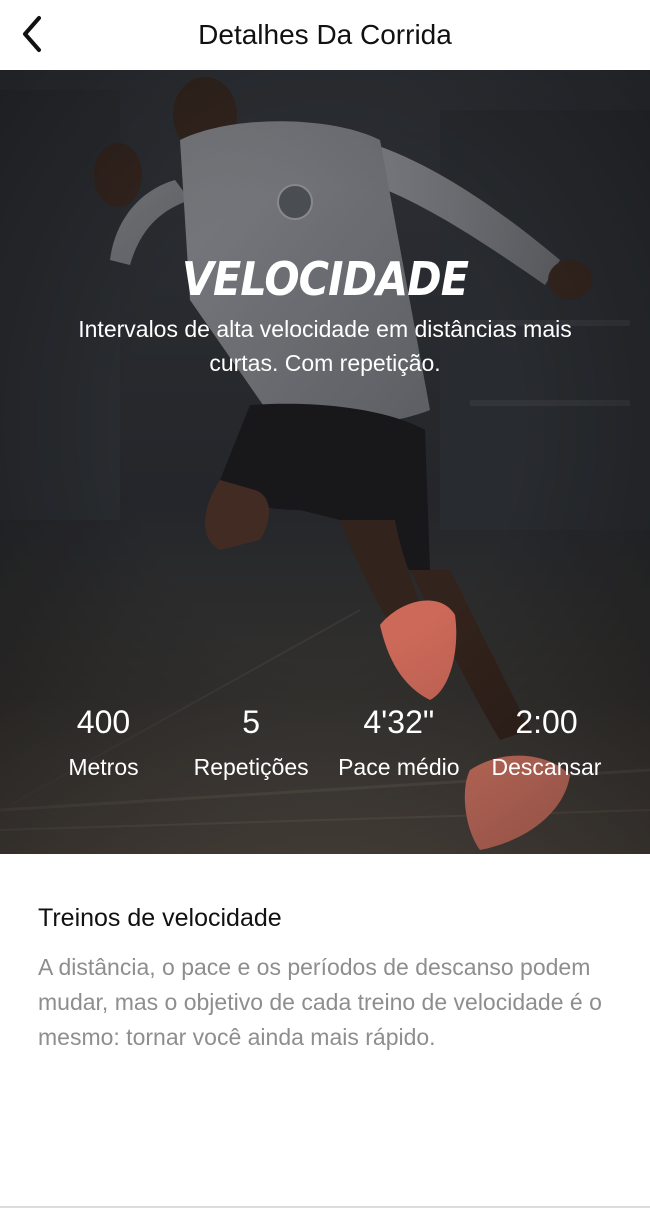 Image resolution: width=650 pixels, height=1208 pixels. I want to click on description-title: Treinos de velocidade, so click(160, 918).